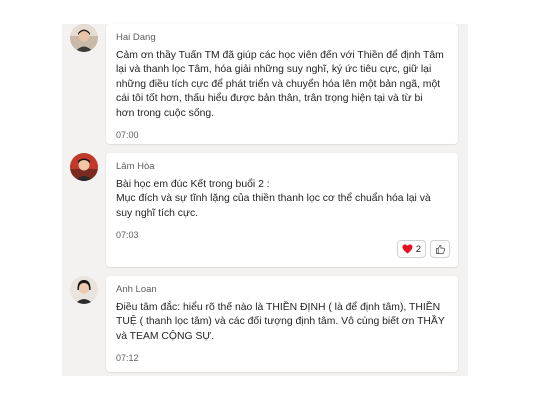  I want to click on message-author: Hai Dang, so click(136, 37).